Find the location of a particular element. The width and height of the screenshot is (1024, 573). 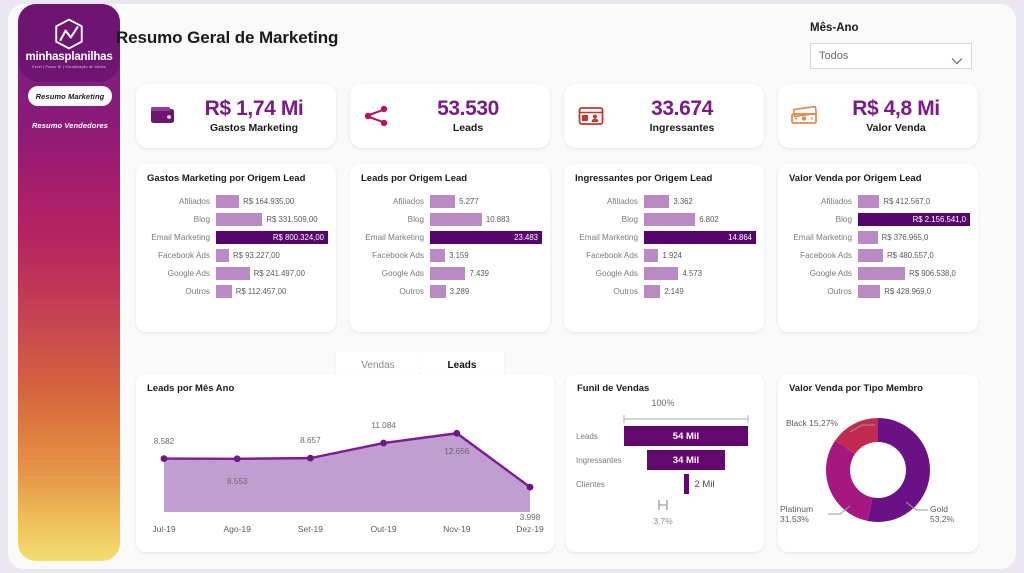

bar-track: 14.864 is located at coordinates (700, 237).